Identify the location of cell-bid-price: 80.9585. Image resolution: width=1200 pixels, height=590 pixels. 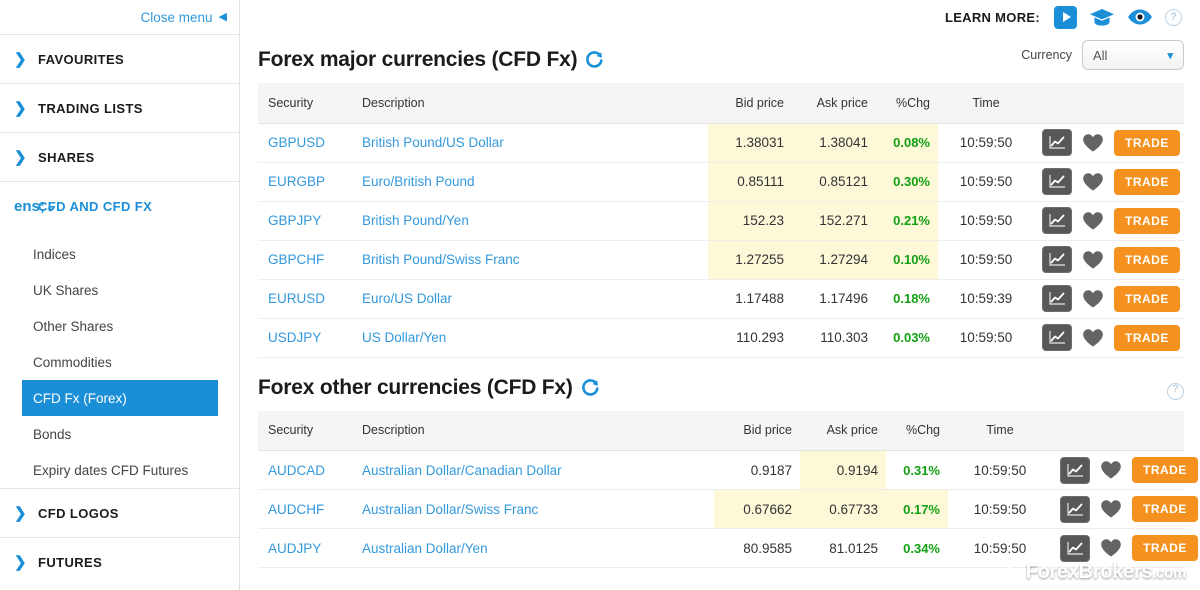
(757, 548).